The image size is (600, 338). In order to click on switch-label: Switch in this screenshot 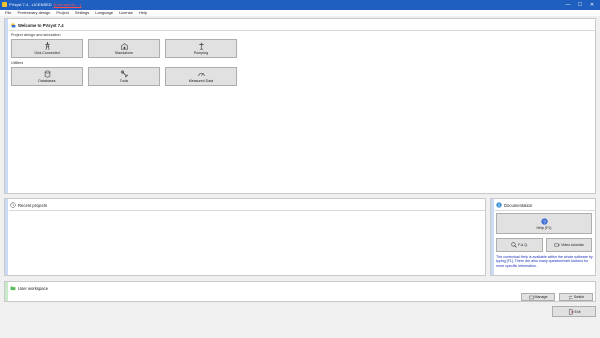, I will do `click(579, 297)`.